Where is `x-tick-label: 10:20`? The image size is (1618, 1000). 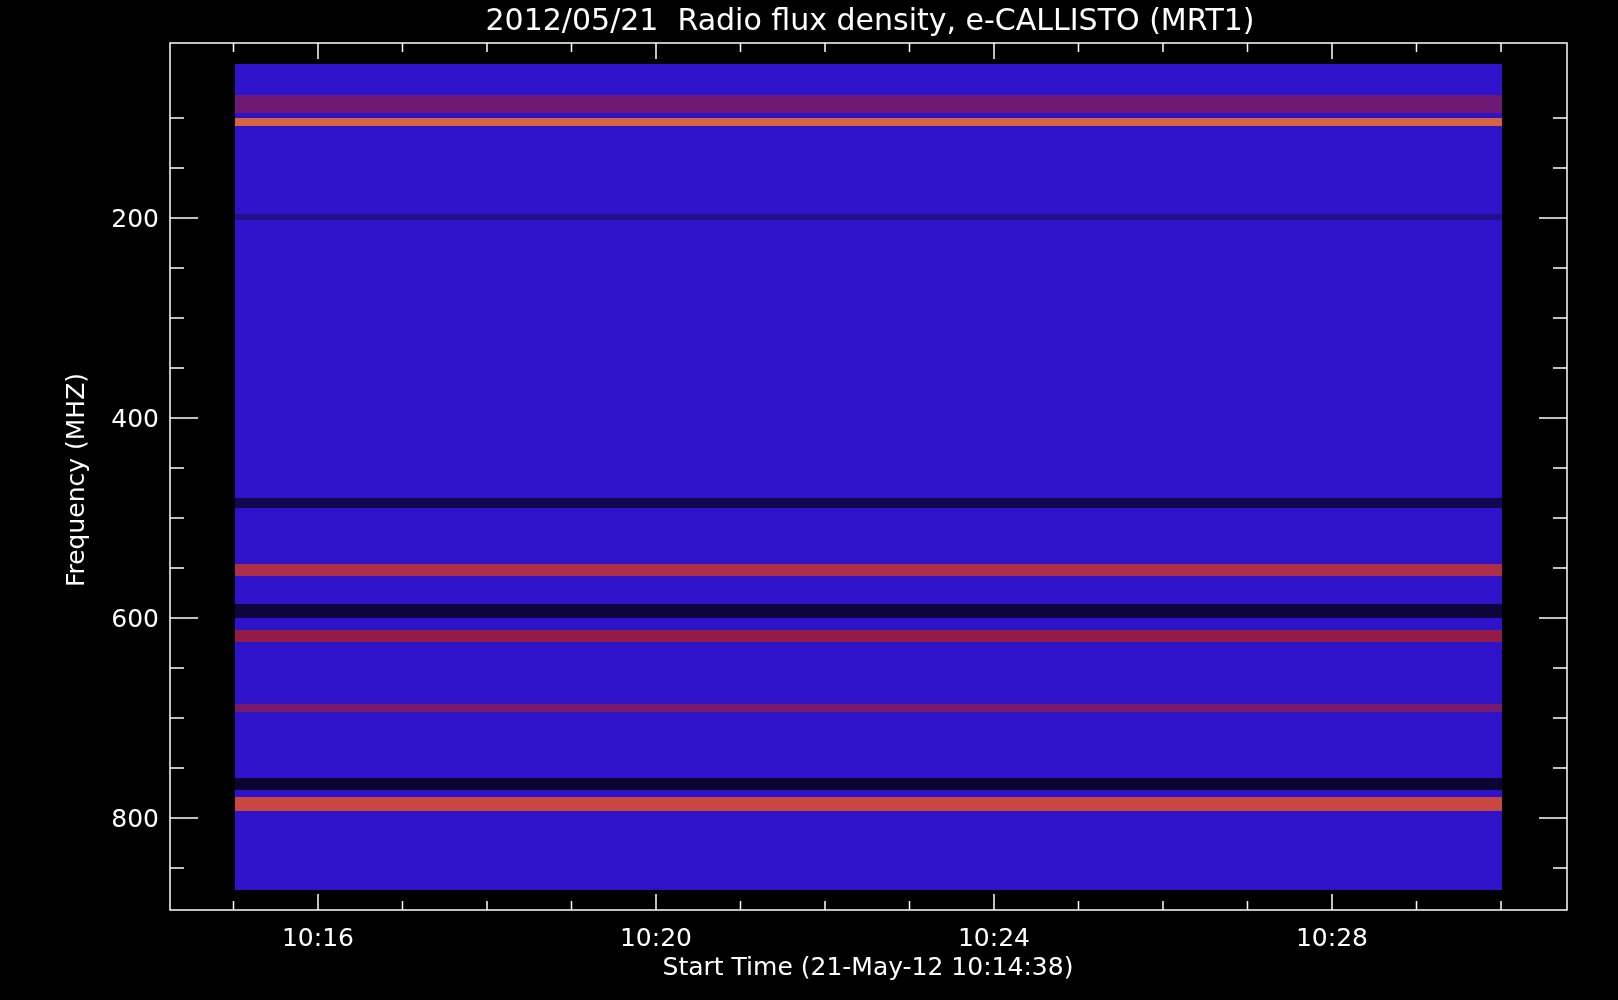
x-tick-label: 10:20 is located at coordinates (656, 937).